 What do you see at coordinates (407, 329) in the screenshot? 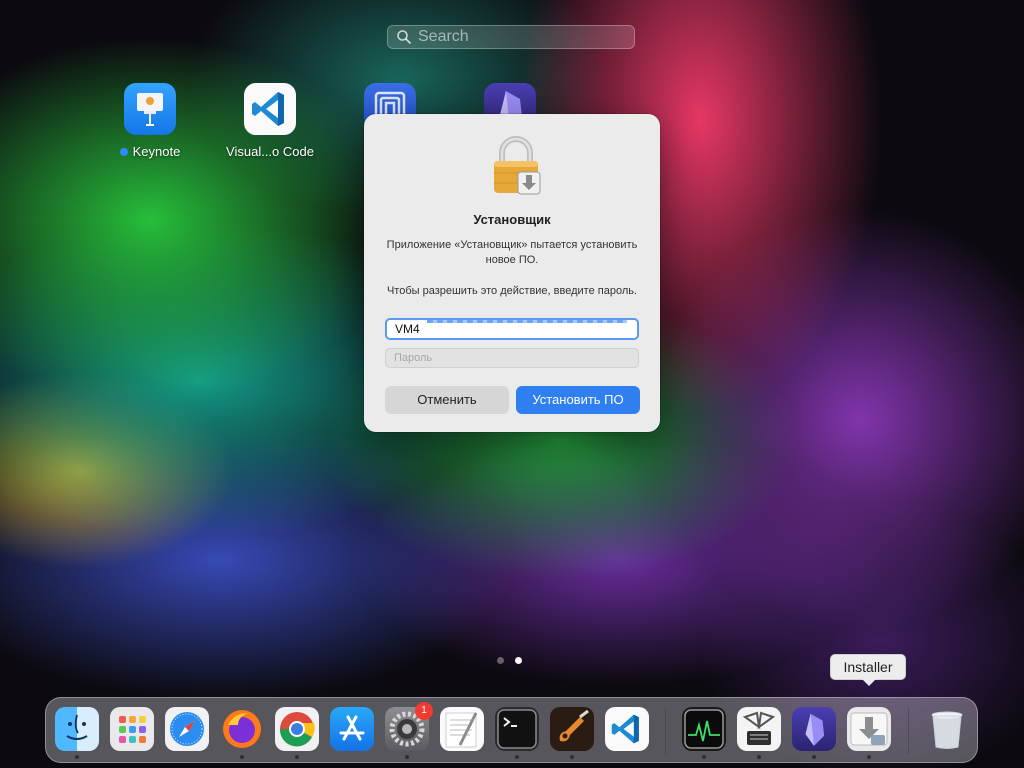
I see `username-value: VM4` at bounding box center [407, 329].